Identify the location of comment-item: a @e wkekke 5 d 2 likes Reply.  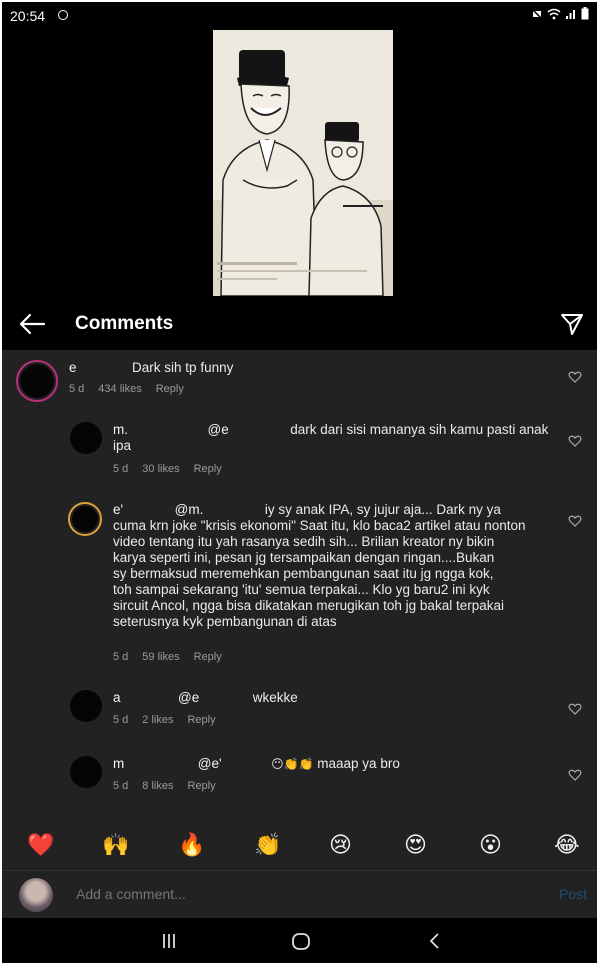
(299, 712).